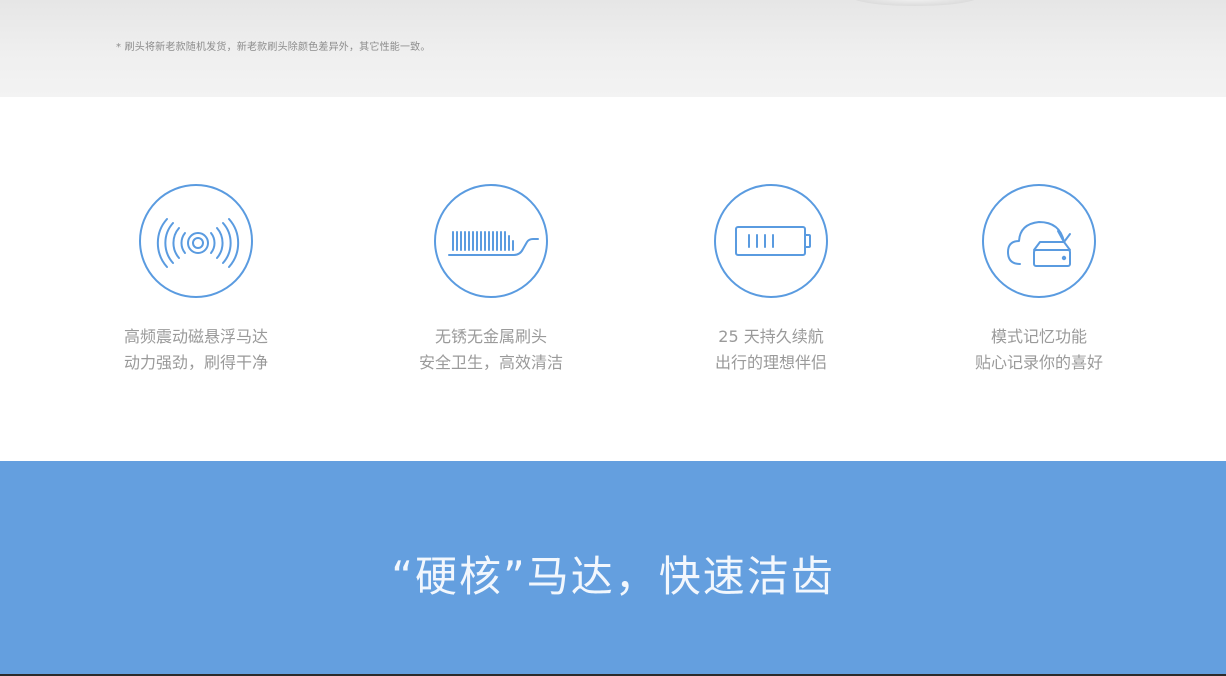  What do you see at coordinates (771, 336) in the screenshot?
I see `feature-title: 25 天持久续航` at bounding box center [771, 336].